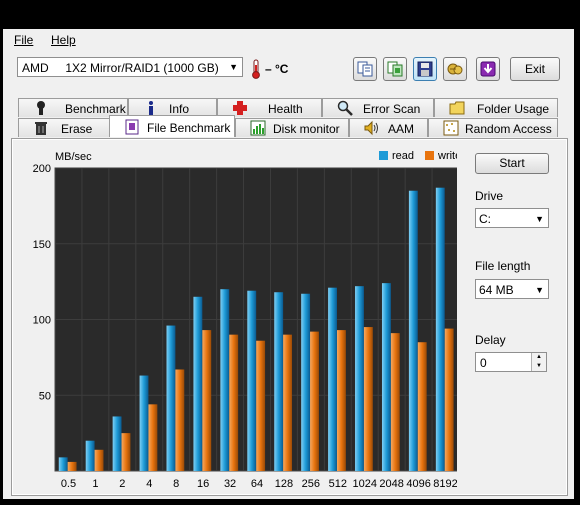  I want to click on trash-icon, so click(41, 128).